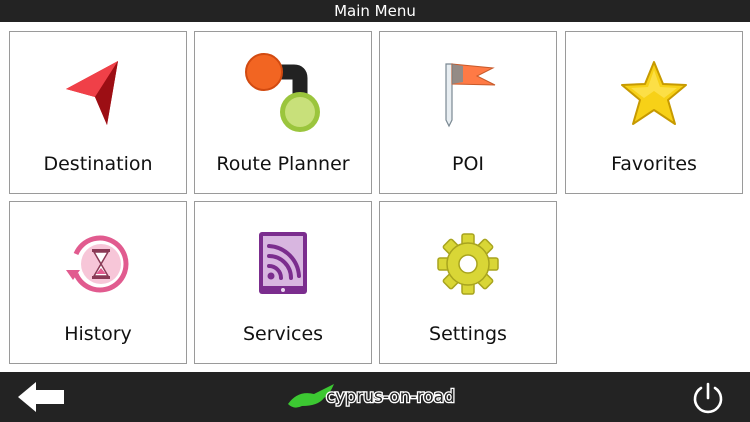 Image resolution: width=750 pixels, height=422 pixels. What do you see at coordinates (283, 93) in the screenshot?
I see `route-planner-icon` at bounding box center [283, 93].